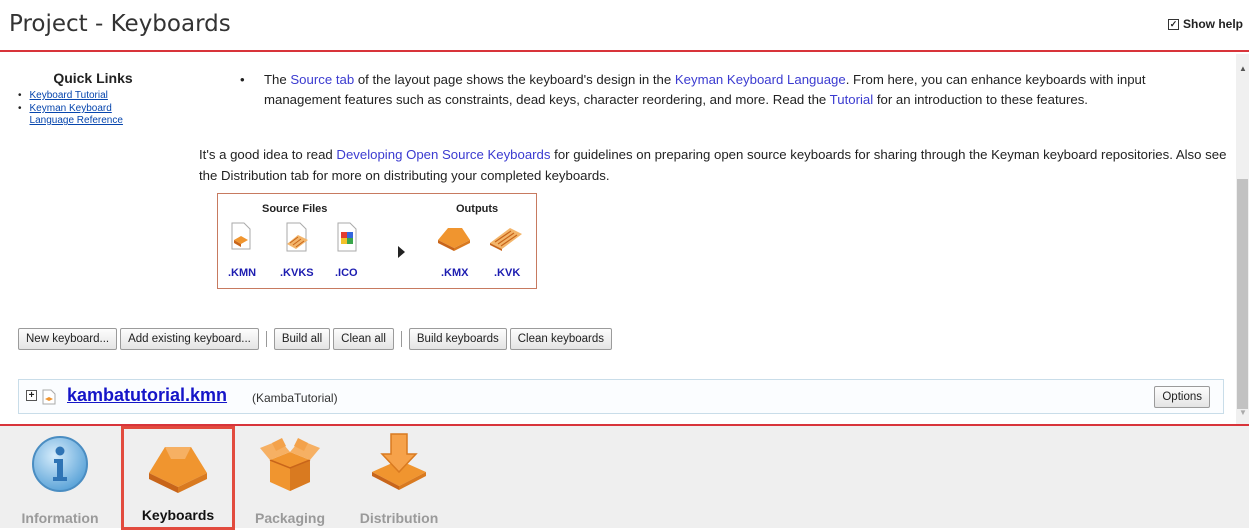 The height and width of the screenshot is (530, 1249). What do you see at coordinates (178, 515) in the screenshot?
I see `tab-keyboards-label: Keyboards` at bounding box center [178, 515].